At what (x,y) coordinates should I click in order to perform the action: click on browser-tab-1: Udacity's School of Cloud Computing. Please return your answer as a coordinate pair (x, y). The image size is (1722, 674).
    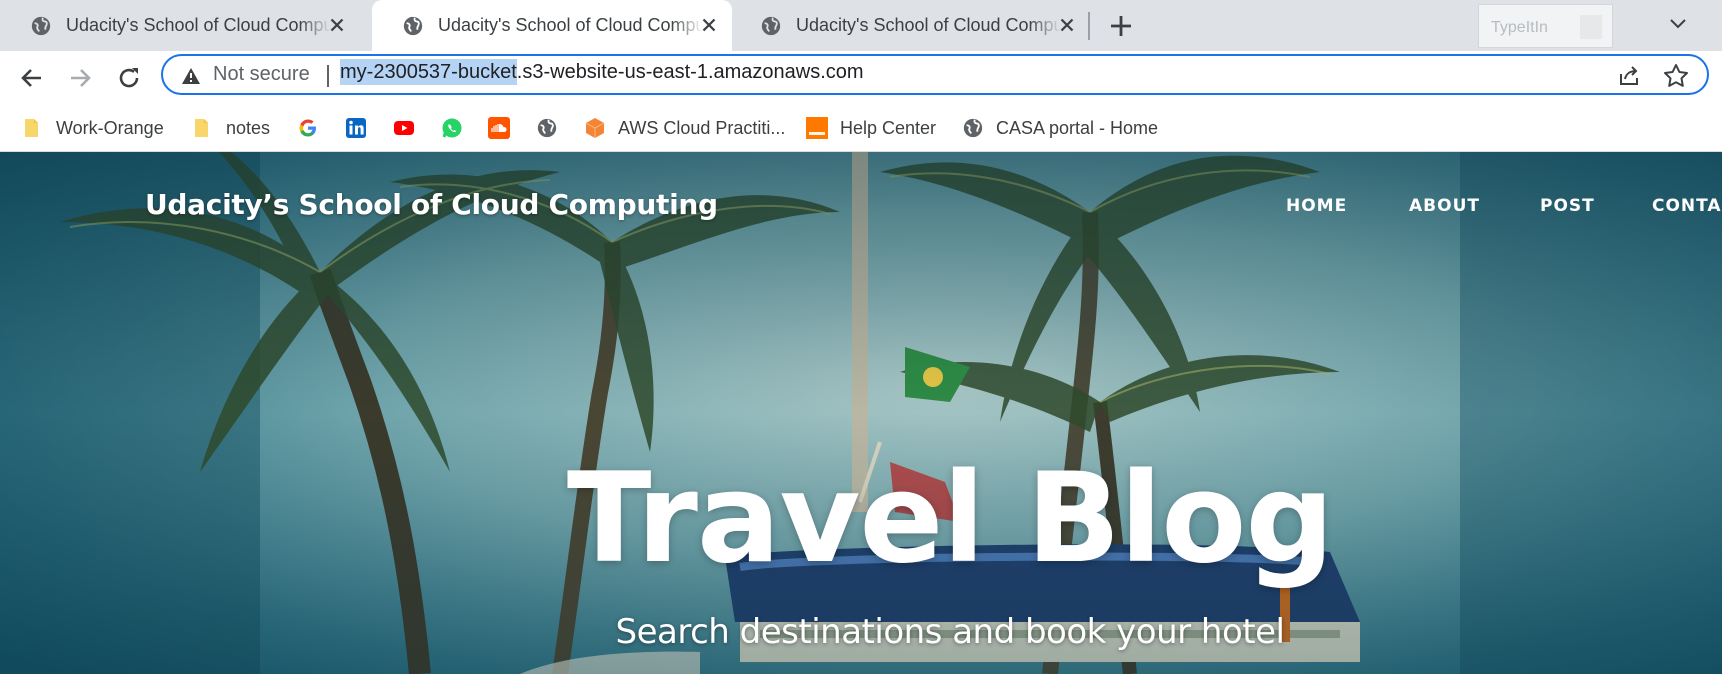
    Looking at the image, I should click on (180, 25).